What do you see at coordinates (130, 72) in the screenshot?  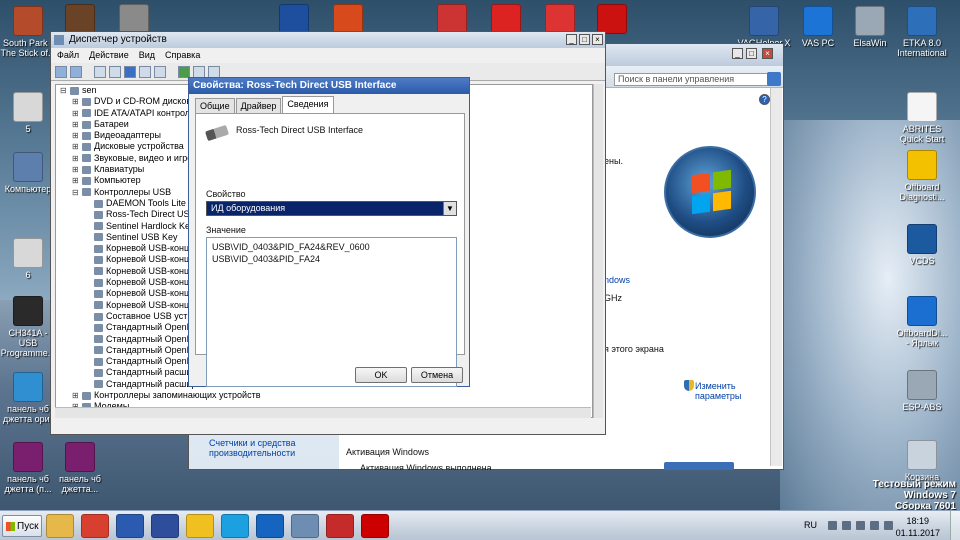 I see `help-icon` at bounding box center [130, 72].